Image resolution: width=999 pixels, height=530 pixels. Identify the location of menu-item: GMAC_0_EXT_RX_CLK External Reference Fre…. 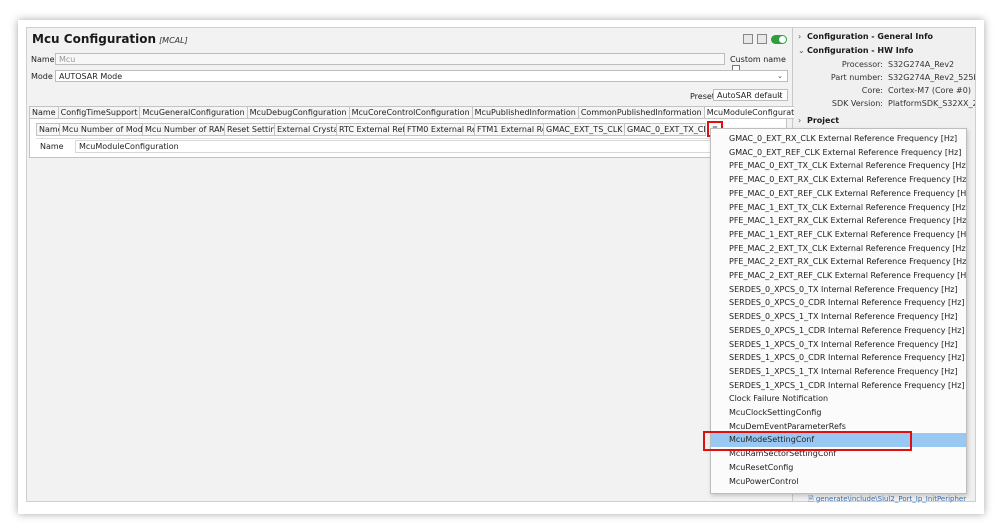
(838, 139).